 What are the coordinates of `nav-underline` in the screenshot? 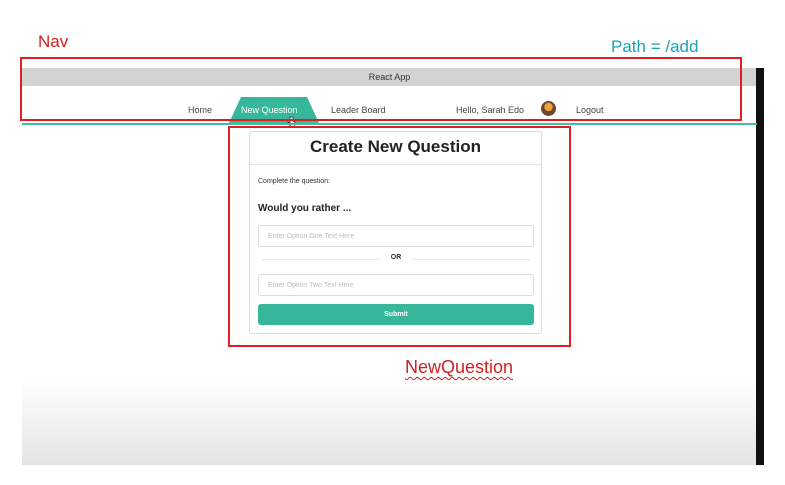 It's located at (389, 124).